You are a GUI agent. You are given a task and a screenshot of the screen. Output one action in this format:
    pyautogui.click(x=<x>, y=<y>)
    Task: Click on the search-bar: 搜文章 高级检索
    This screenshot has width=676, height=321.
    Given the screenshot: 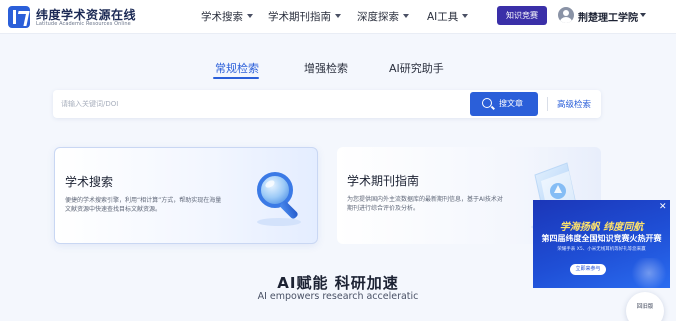 What is the action you would take?
    pyautogui.click(x=327, y=104)
    